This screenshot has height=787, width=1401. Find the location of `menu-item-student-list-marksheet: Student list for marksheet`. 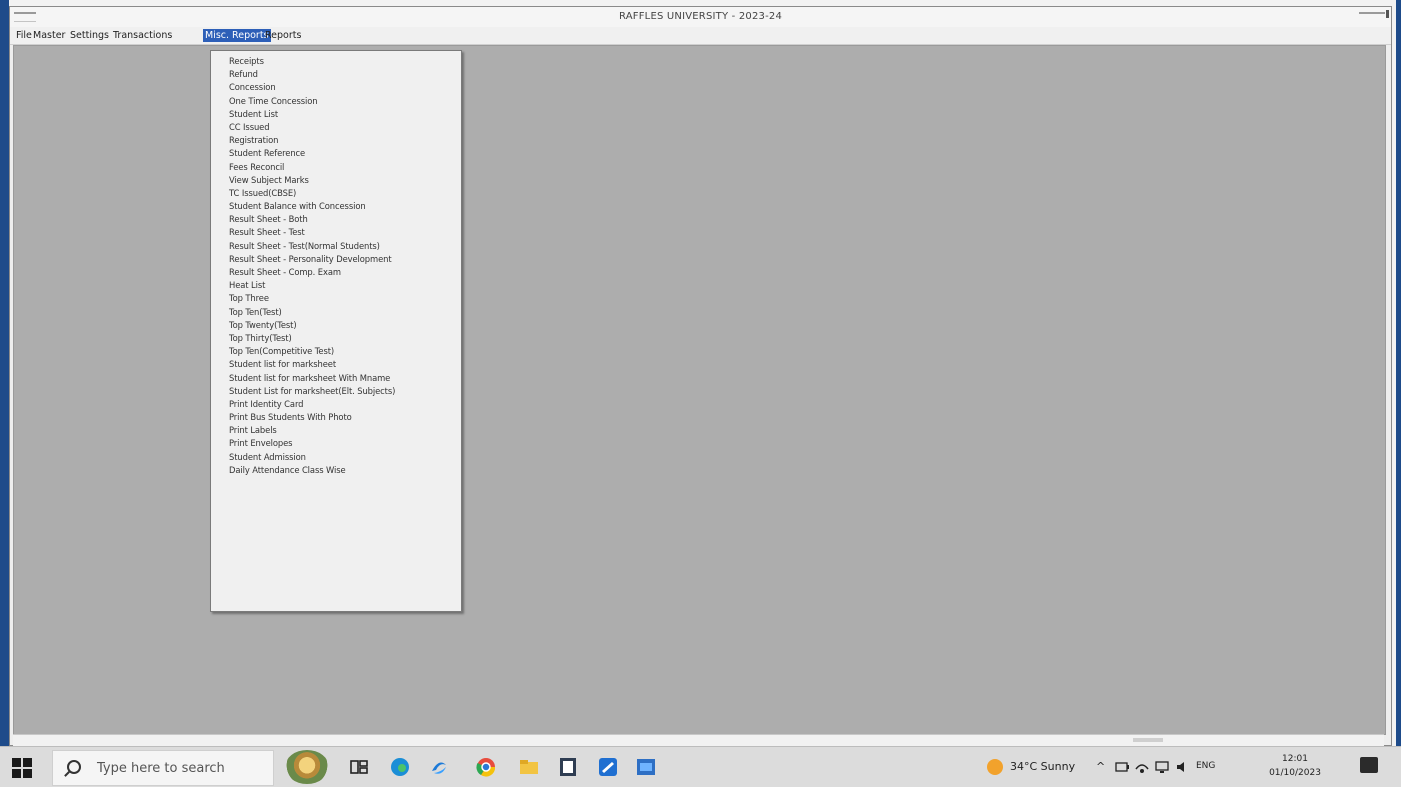

menu-item-student-list-marksheet: Student list for marksheet is located at coordinates (336, 364).